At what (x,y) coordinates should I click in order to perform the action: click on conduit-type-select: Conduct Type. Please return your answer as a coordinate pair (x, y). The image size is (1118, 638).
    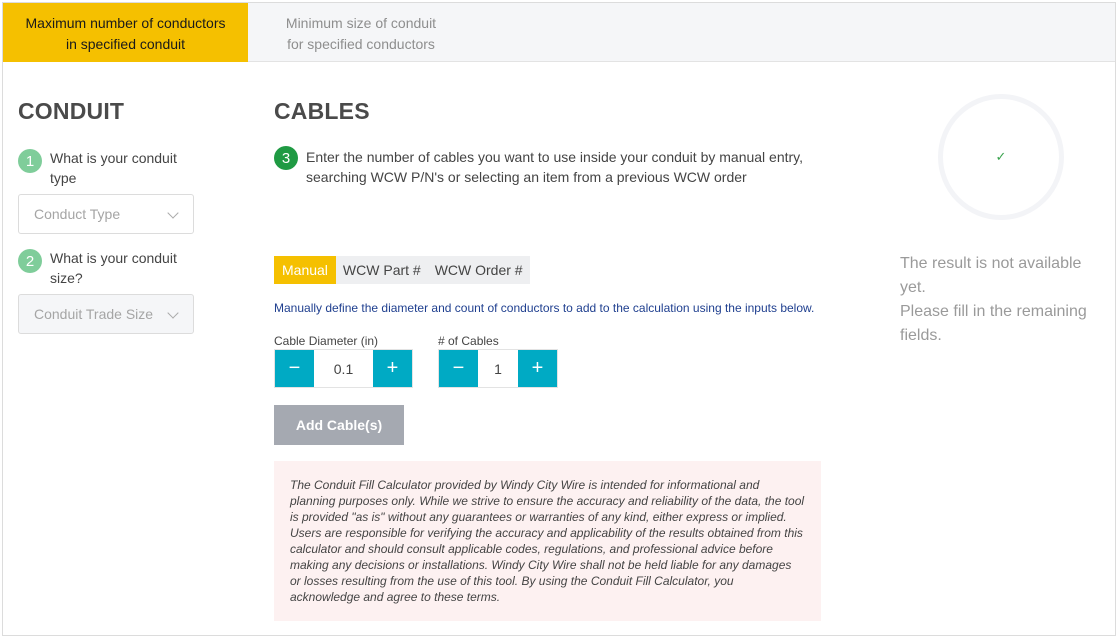
    Looking at the image, I should click on (106, 214).